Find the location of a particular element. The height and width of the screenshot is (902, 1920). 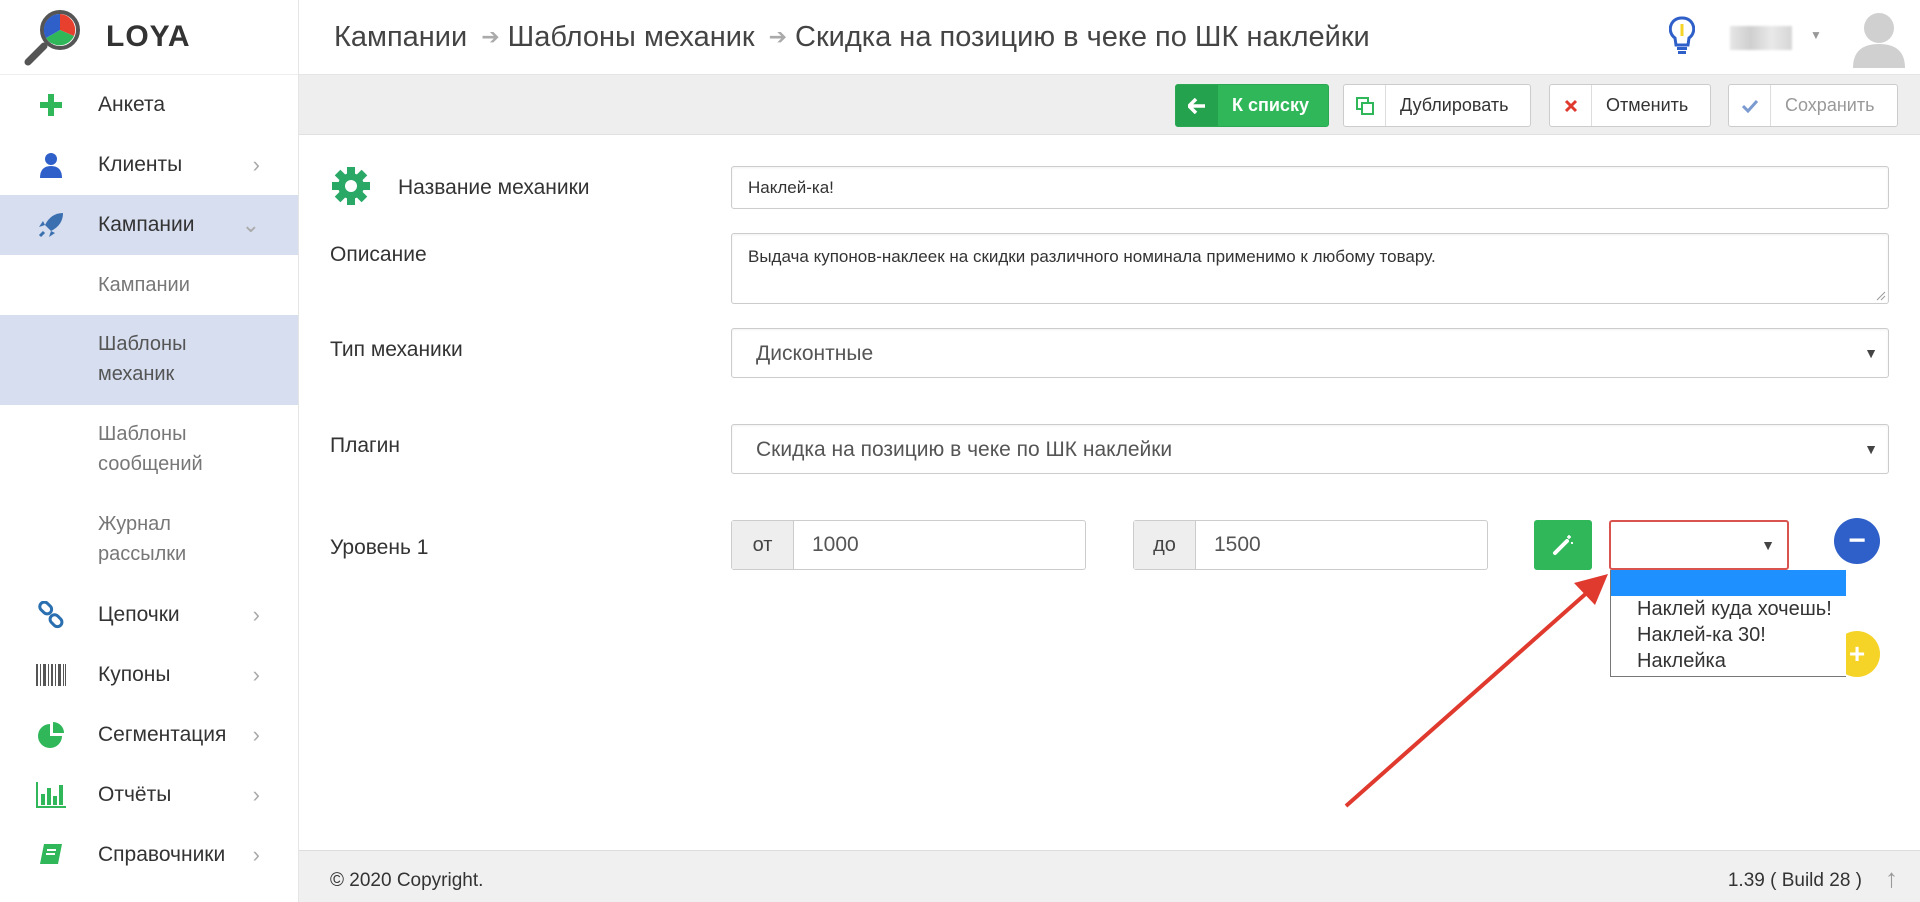

mechanic-type-label: Тип механики is located at coordinates (396, 349).